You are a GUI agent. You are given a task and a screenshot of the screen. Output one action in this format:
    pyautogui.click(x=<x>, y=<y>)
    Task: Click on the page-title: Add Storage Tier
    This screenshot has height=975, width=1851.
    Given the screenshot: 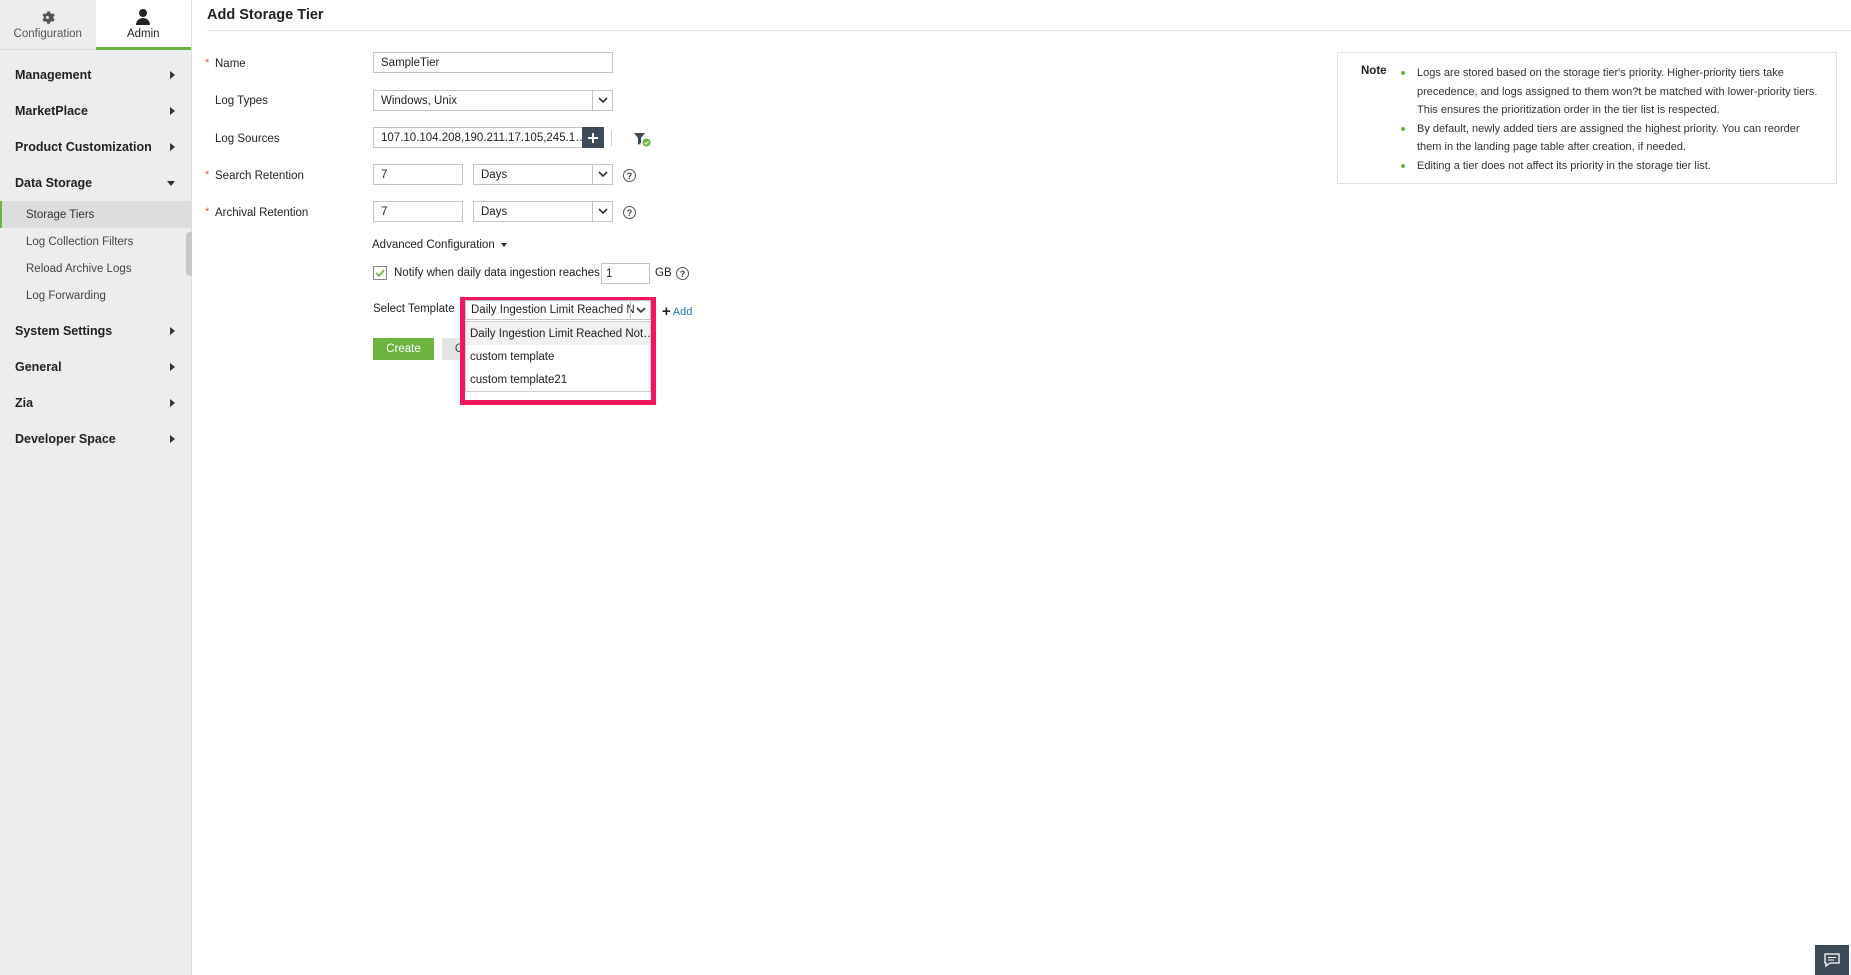 What is the action you would take?
    pyautogui.click(x=265, y=15)
    